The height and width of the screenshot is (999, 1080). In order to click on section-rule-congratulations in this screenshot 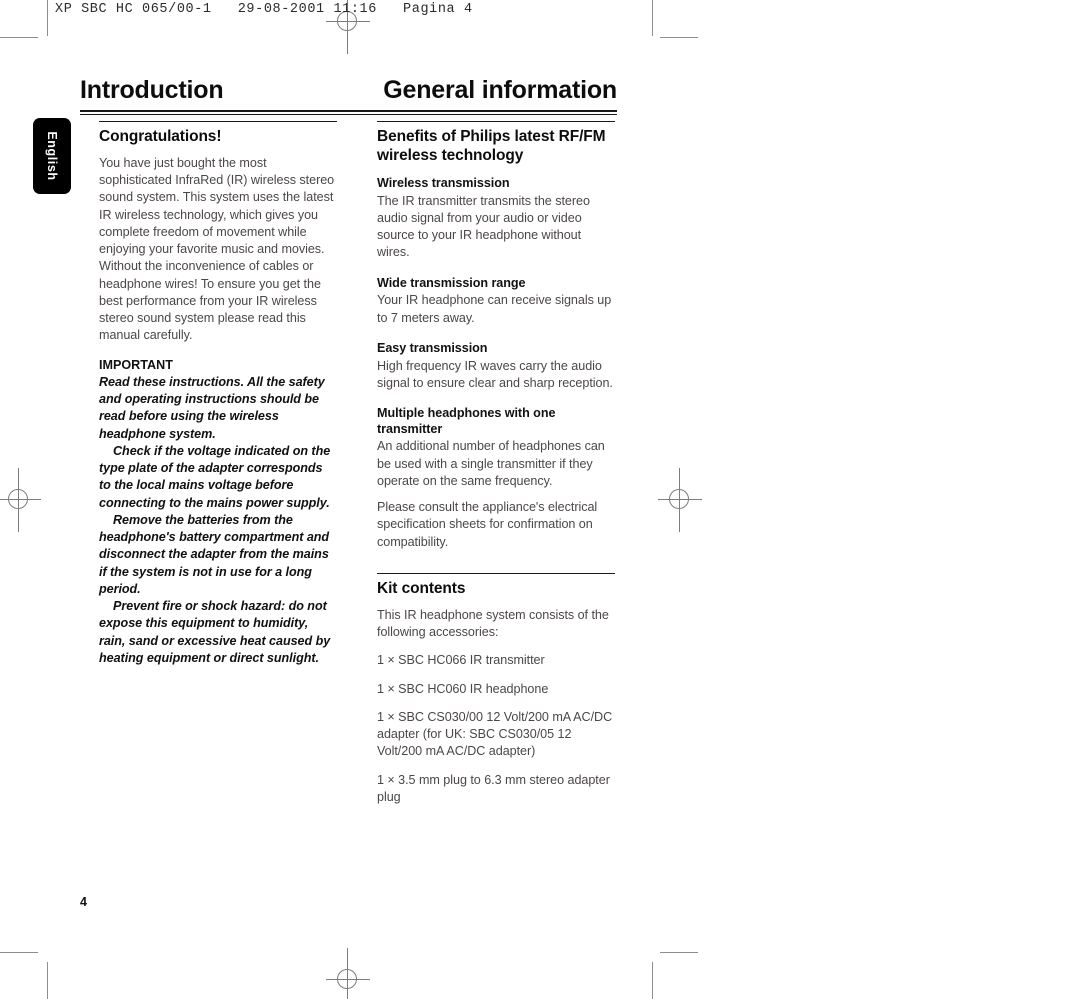, I will do `click(218, 121)`.